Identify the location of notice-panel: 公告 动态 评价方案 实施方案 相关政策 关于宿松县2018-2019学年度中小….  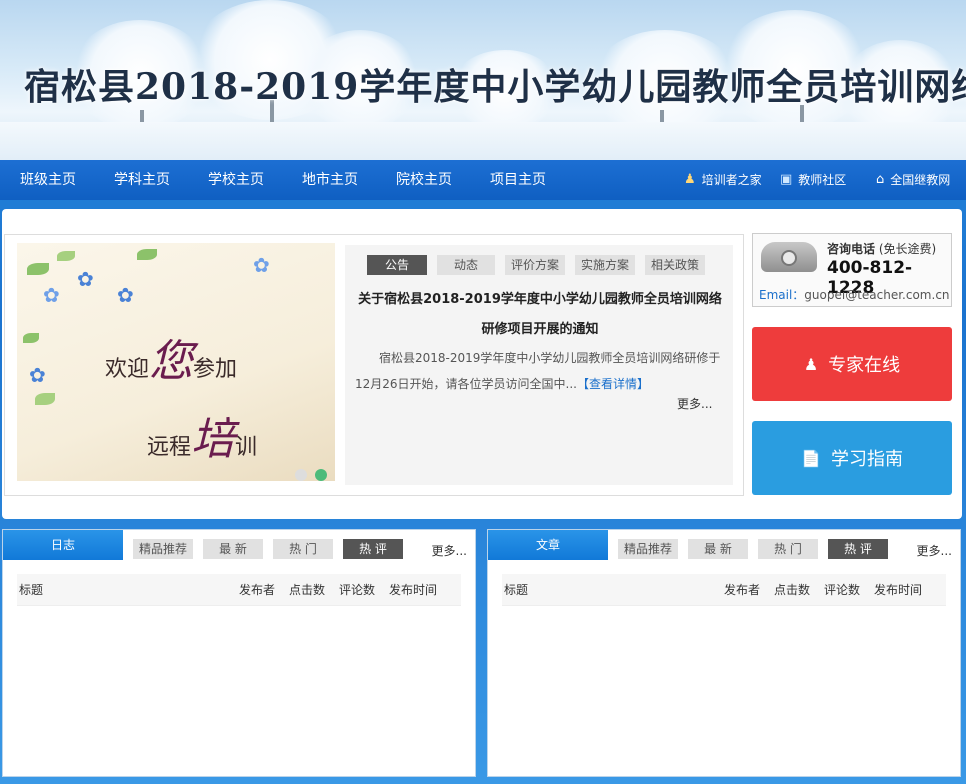
(539, 365).